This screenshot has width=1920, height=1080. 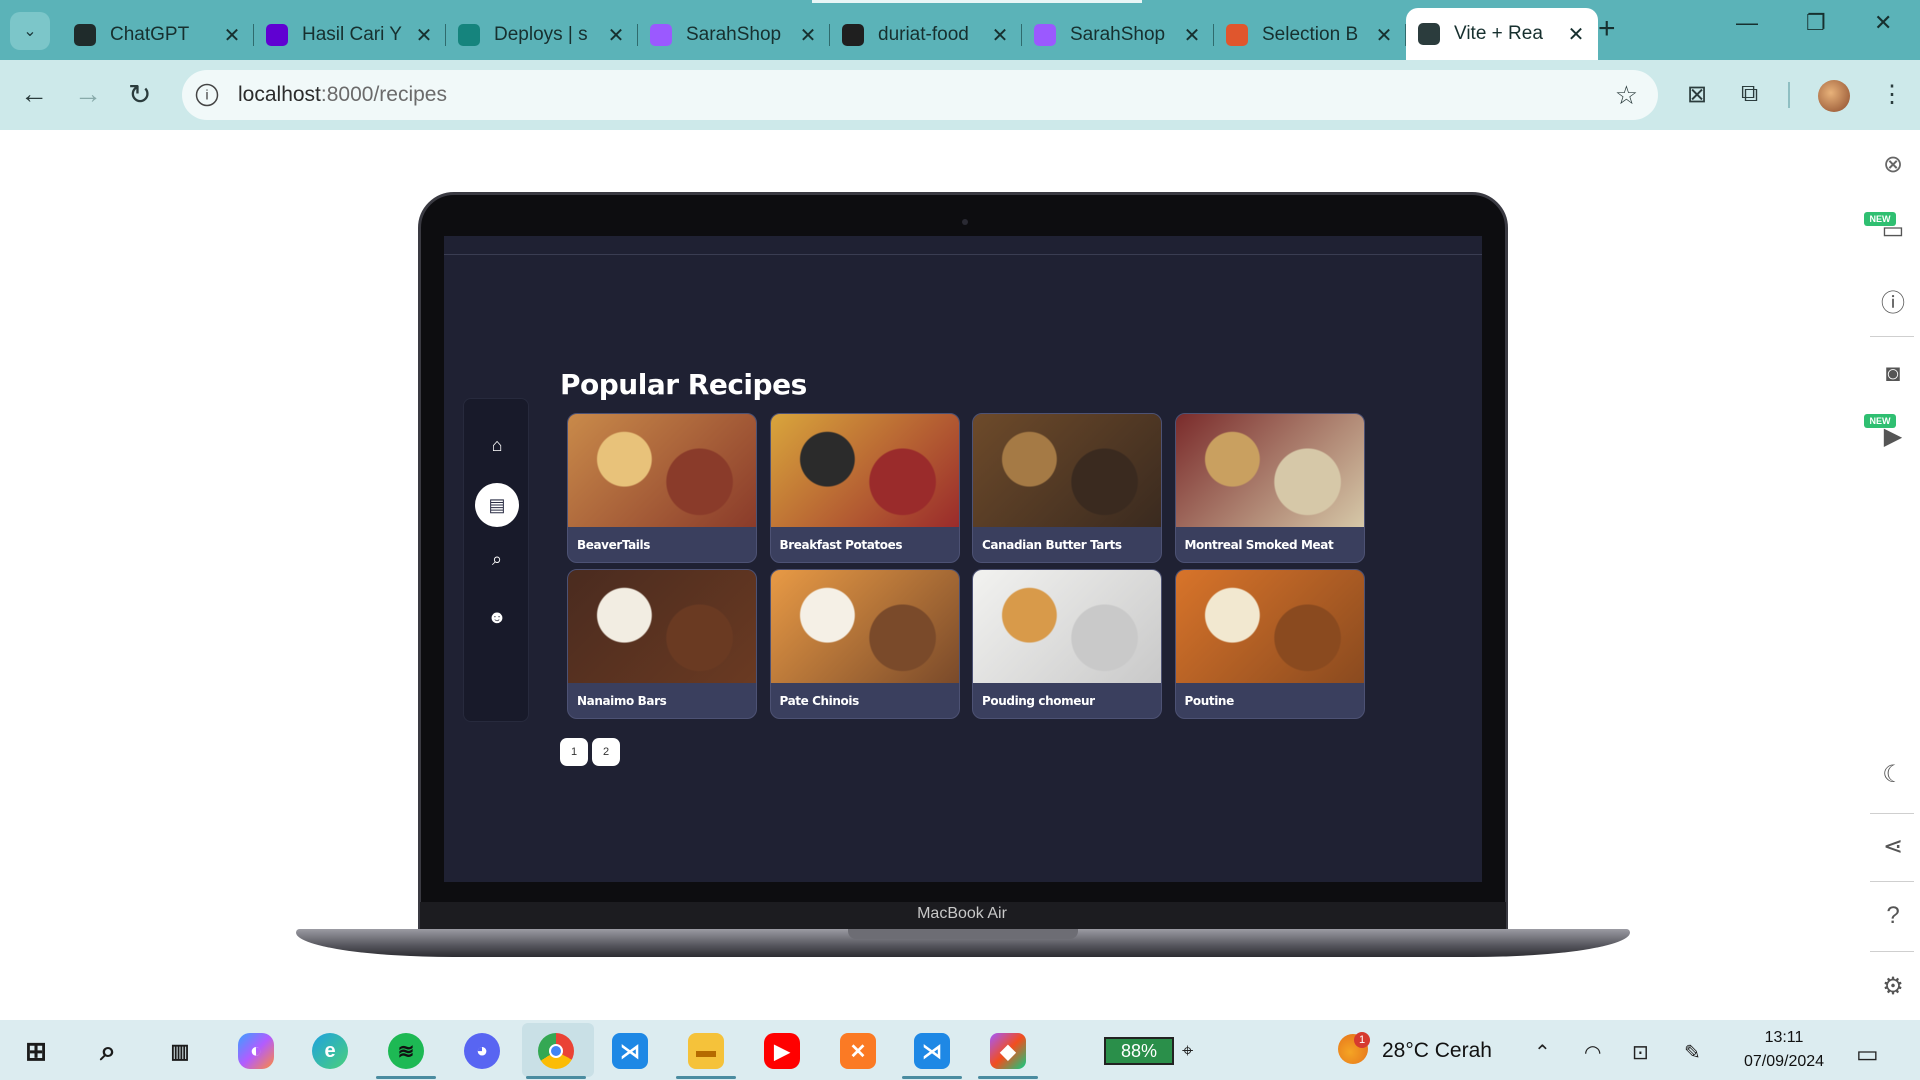 What do you see at coordinates (497, 617) in the screenshot?
I see `users-icon: ☻` at bounding box center [497, 617].